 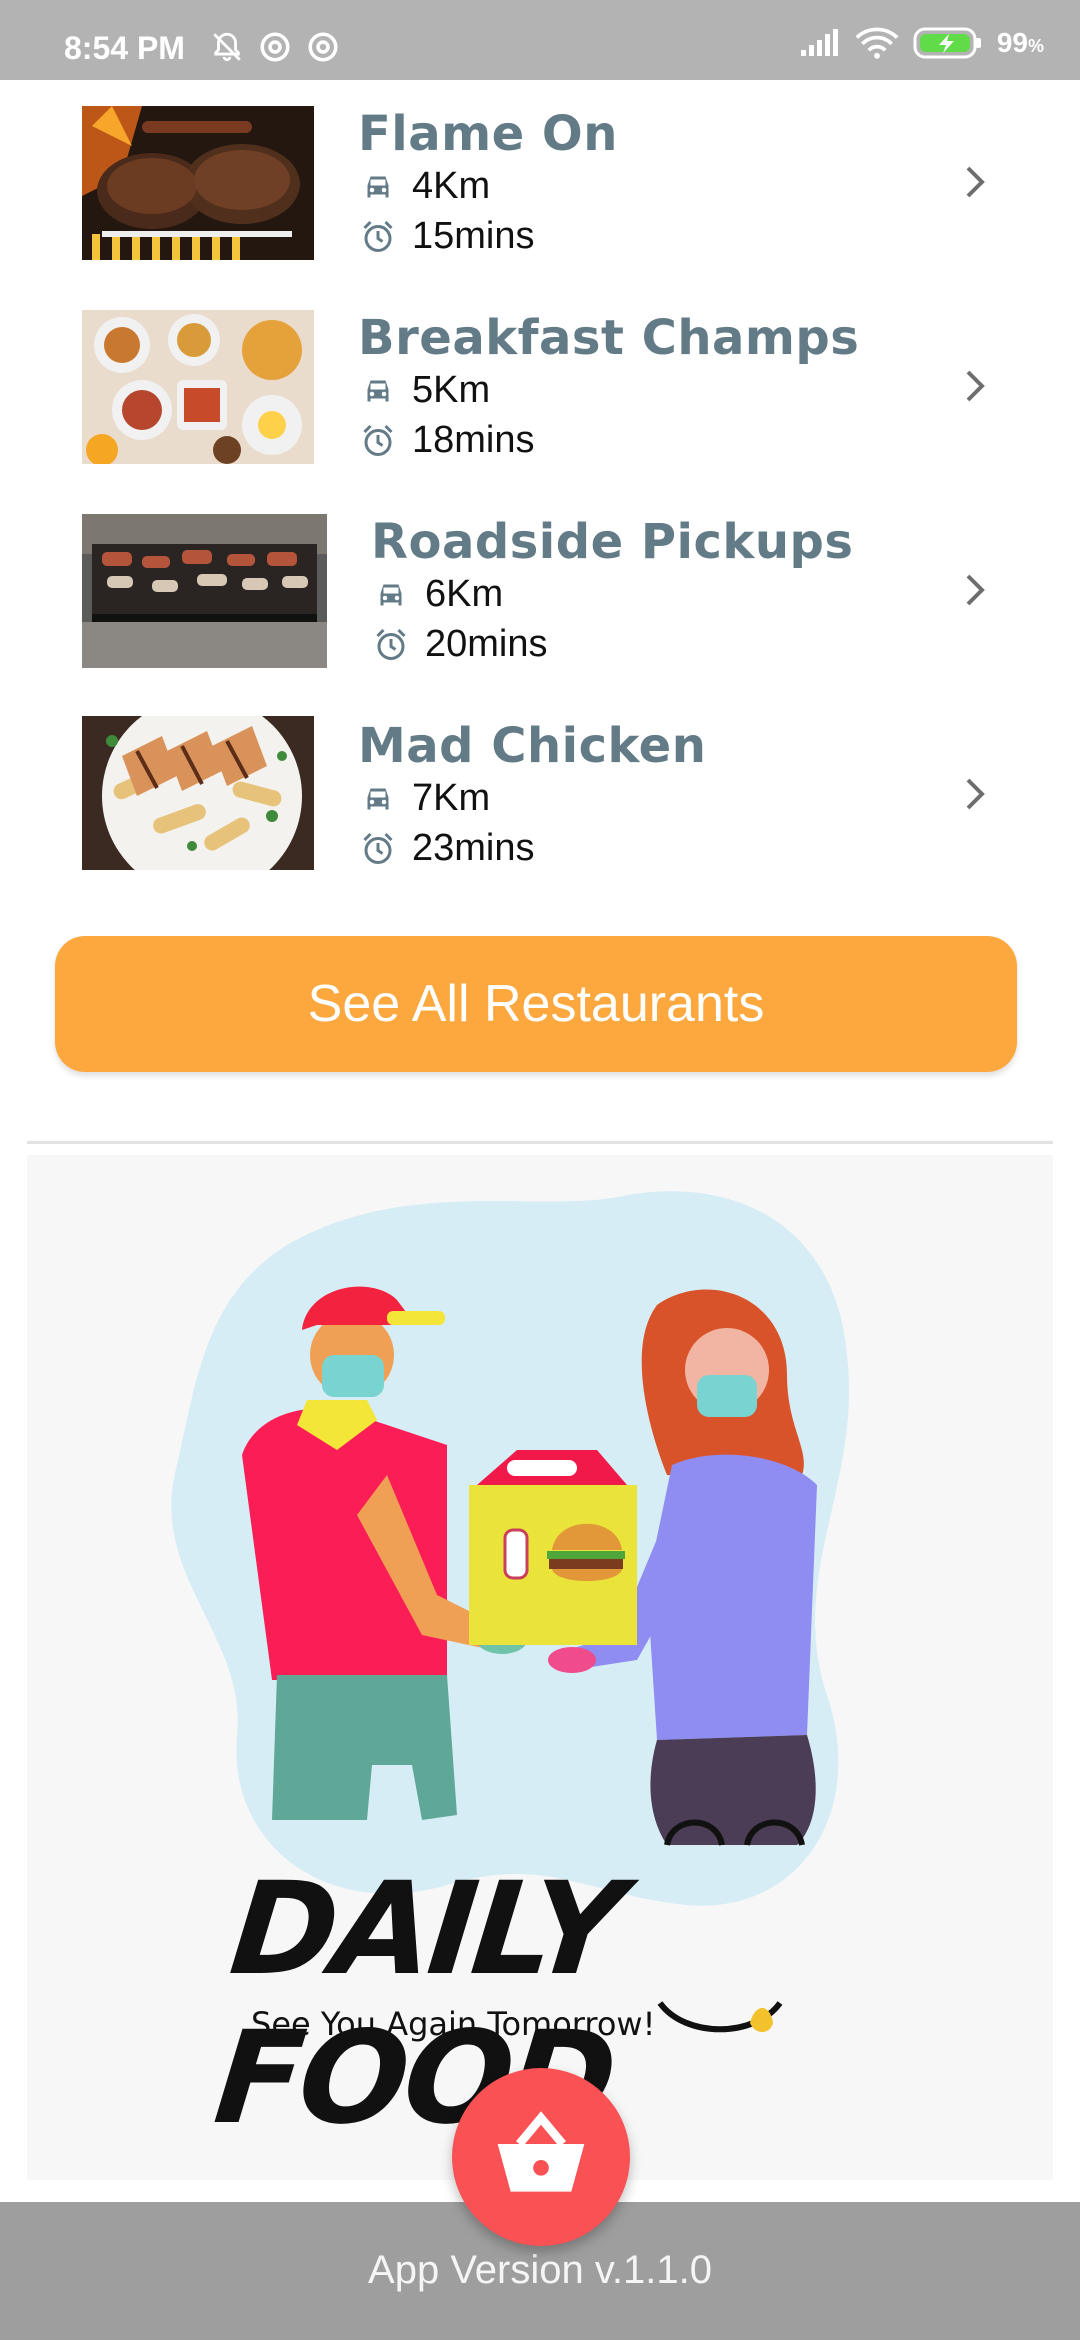 What do you see at coordinates (947, 43) in the screenshot?
I see `battery-charging-icon` at bounding box center [947, 43].